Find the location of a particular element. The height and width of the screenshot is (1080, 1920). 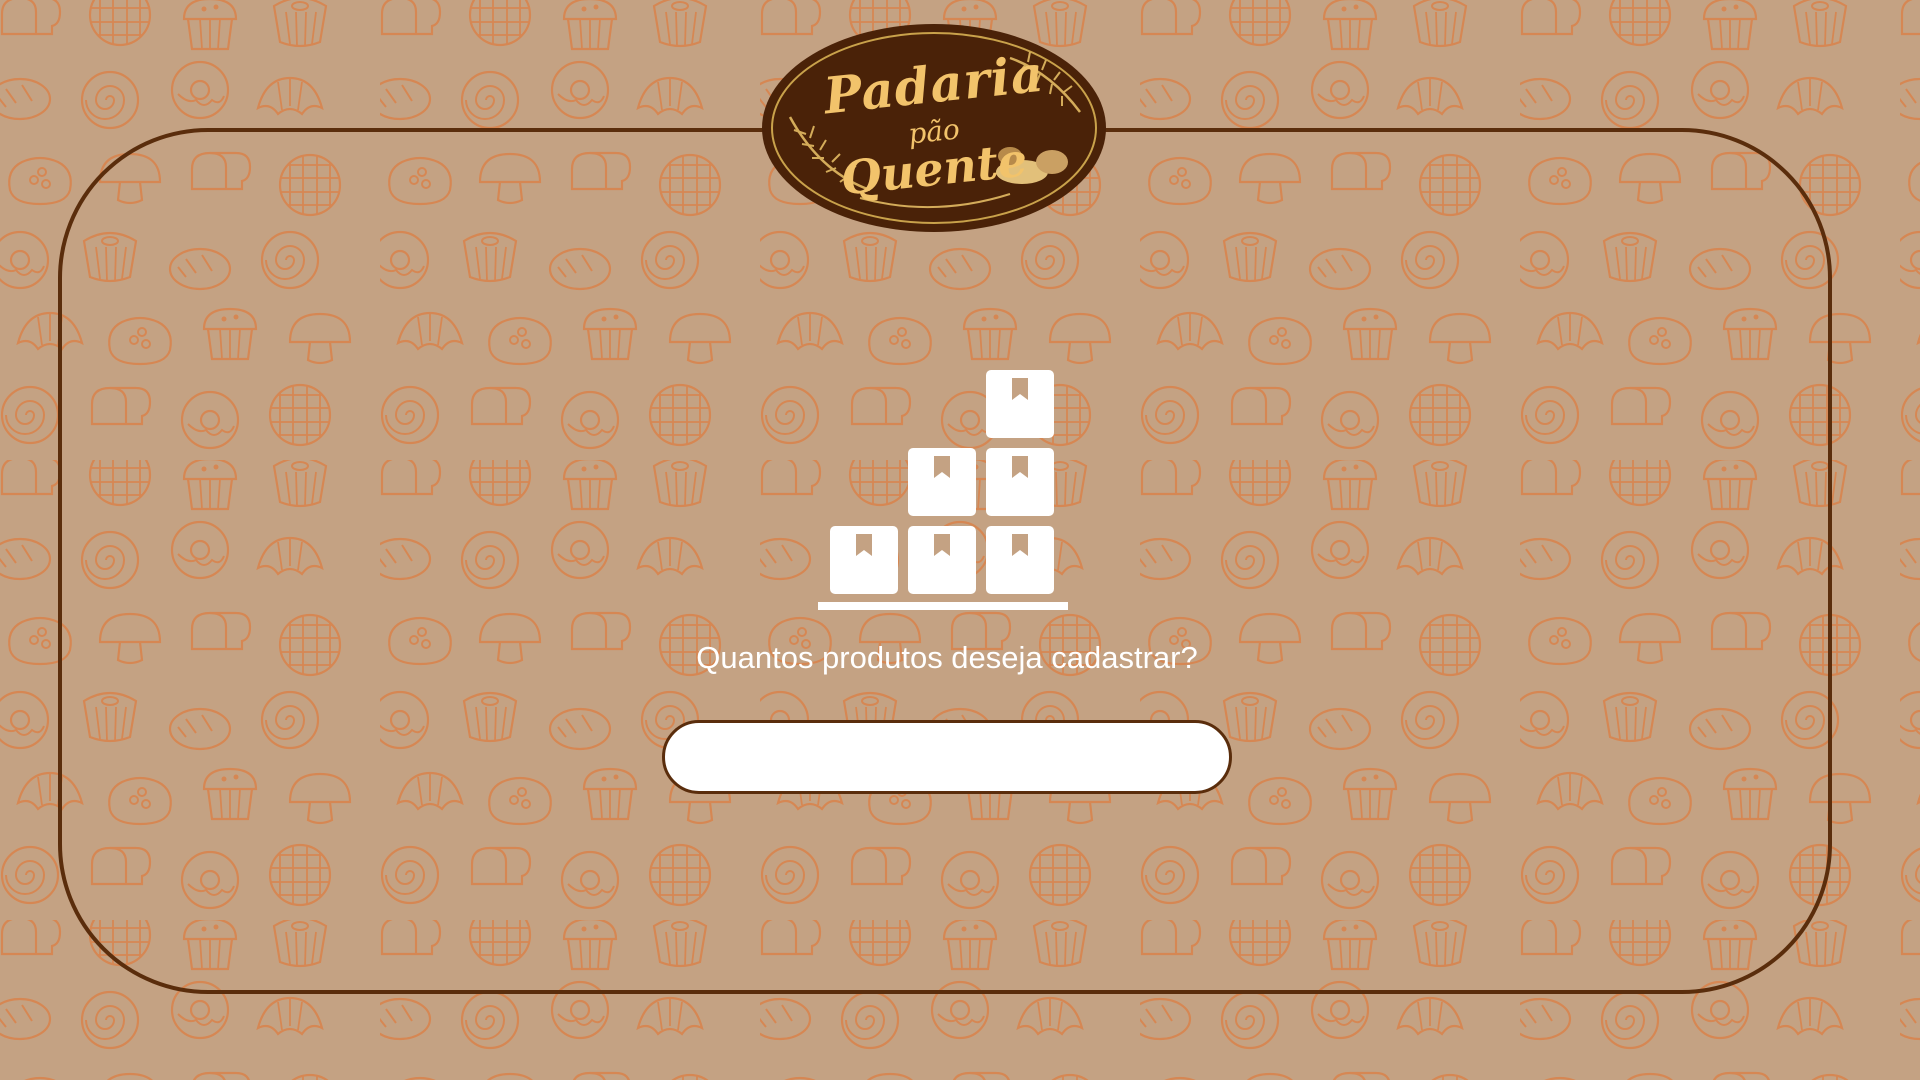

stacked-boxes-icon is located at coordinates (943, 490).